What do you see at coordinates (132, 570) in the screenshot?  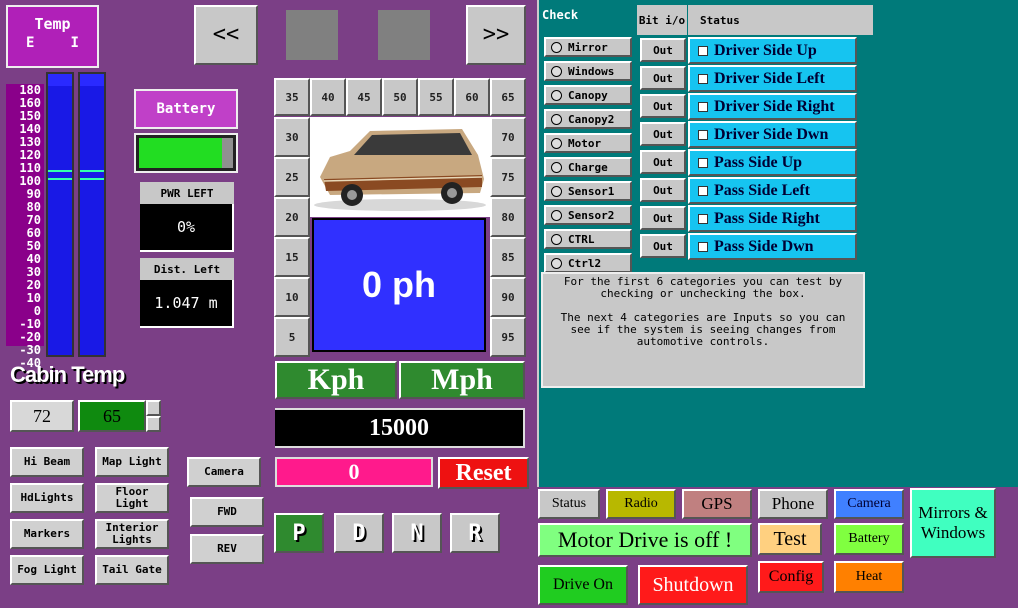 I see `tail-gate-button: Tail Gate` at bounding box center [132, 570].